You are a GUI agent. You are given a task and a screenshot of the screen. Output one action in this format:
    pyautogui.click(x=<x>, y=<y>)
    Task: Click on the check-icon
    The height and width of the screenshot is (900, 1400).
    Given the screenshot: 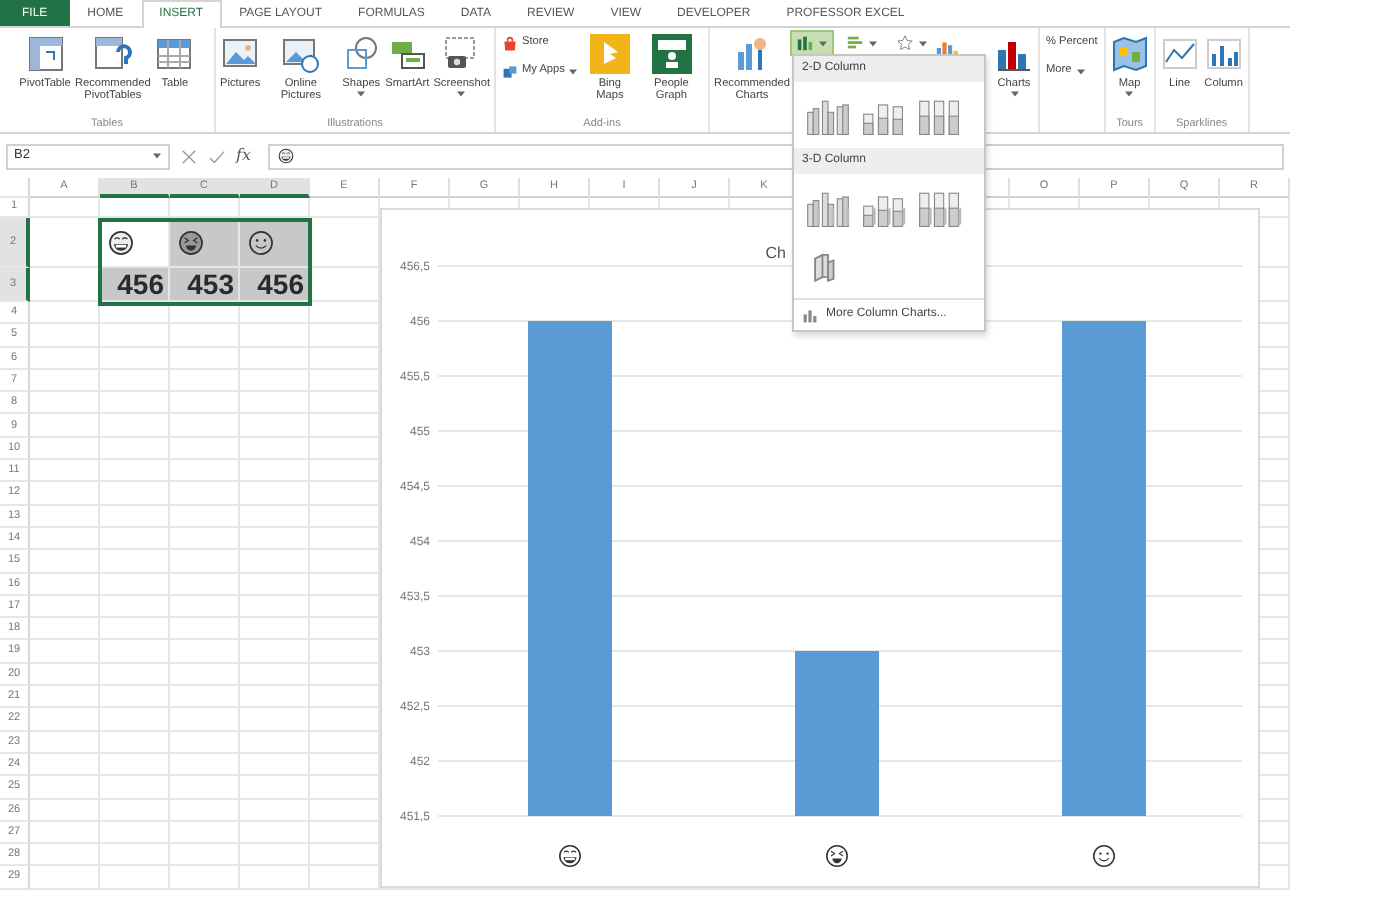 What is the action you would take?
    pyautogui.click(x=217, y=156)
    